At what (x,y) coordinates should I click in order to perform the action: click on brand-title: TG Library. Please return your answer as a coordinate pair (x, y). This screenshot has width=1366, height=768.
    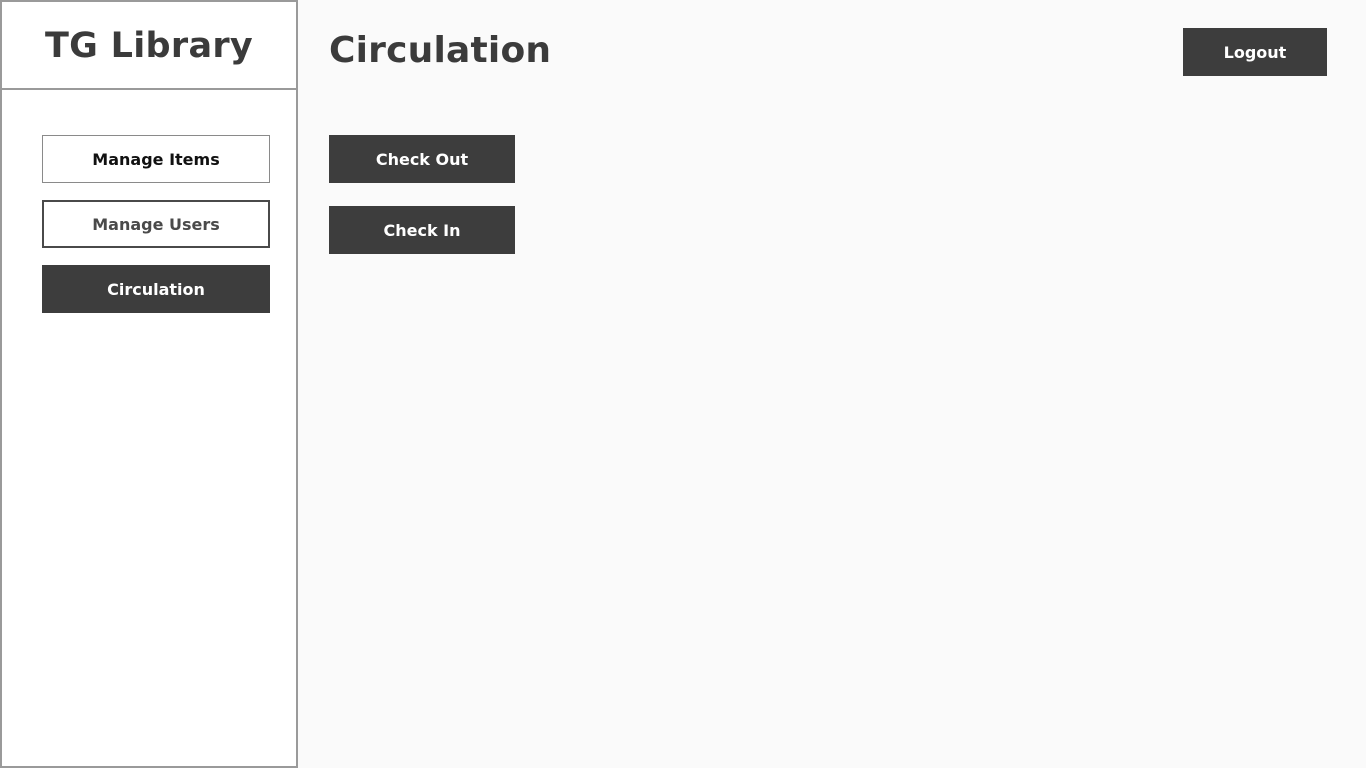
    Looking at the image, I should click on (149, 46).